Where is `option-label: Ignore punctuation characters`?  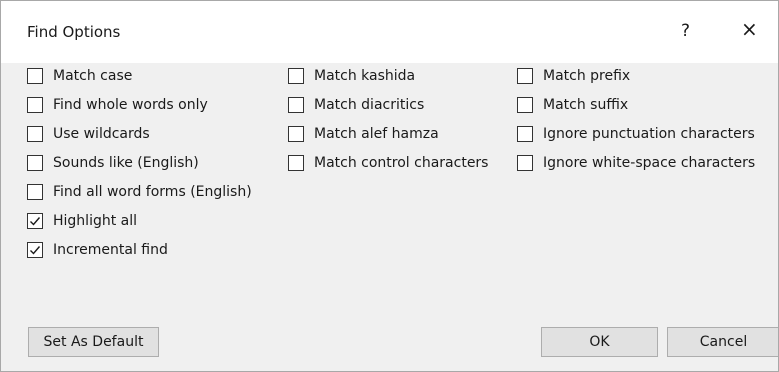
option-label: Ignore punctuation characters is located at coordinates (649, 134).